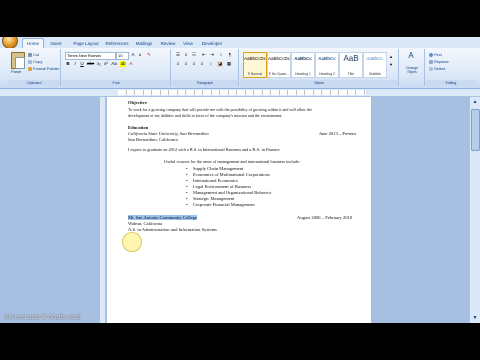 This screenshot has width=480, height=360. What do you see at coordinates (255, 65) in the screenshot?
I see `style-normal: AaBbCcDc ¶ Normal` at bounding box center [255, 65].